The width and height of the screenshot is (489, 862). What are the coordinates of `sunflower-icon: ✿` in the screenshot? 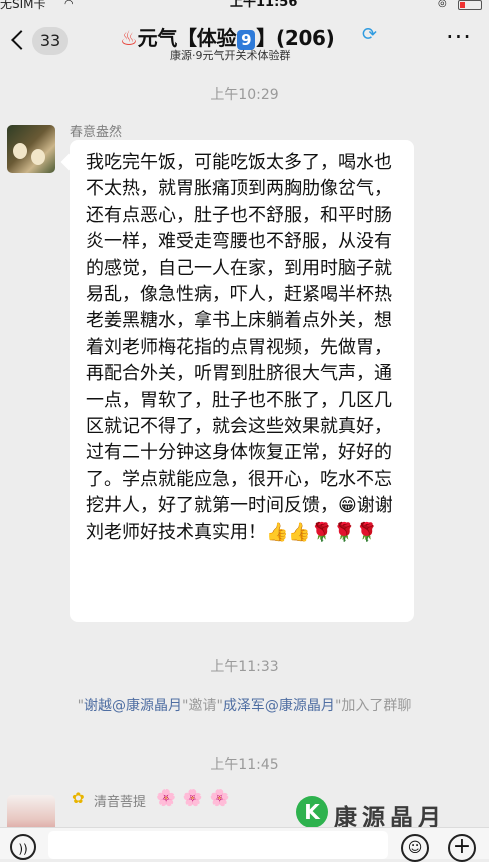 It's located at (78, 798).